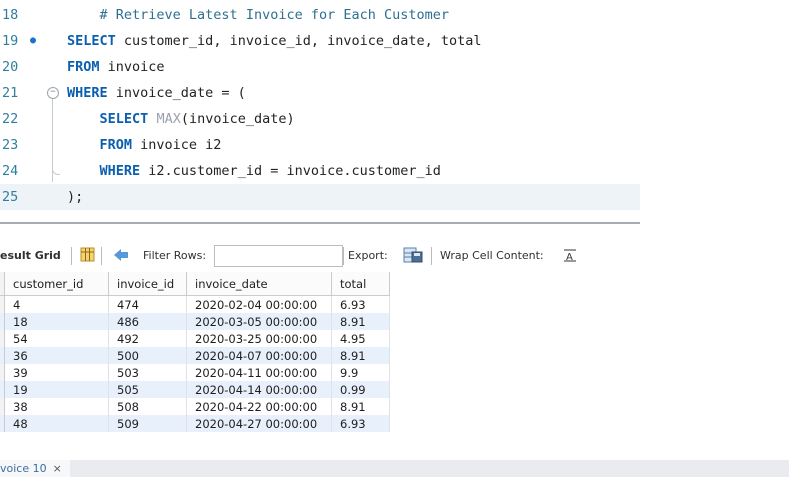  What do you see at coordinates (394, 119) in the screenshot?
I see `code-line: 22 SELECT MAX(invoice_date)` at bounding box center [394, 119].